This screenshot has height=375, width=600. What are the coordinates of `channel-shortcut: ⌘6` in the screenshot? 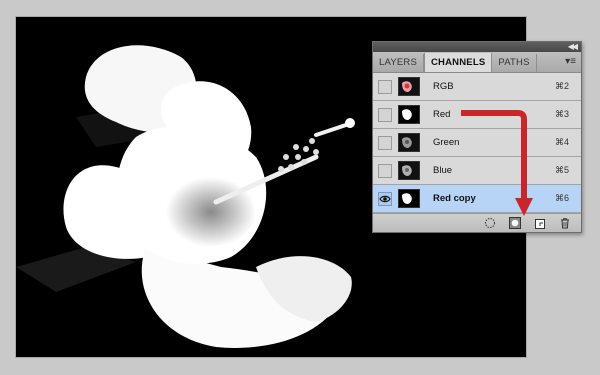 It's located at (561, 198).